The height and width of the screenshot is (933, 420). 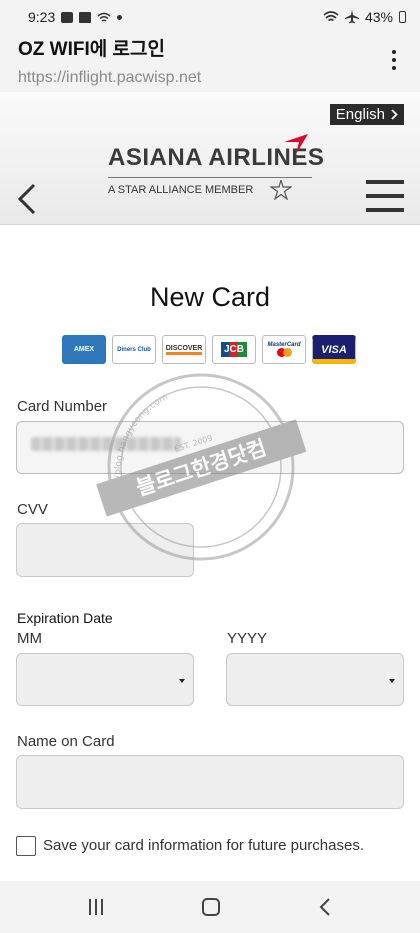 I want to click on url-text: https://inflight.pacwisp.net, so click(x=210, y=78).